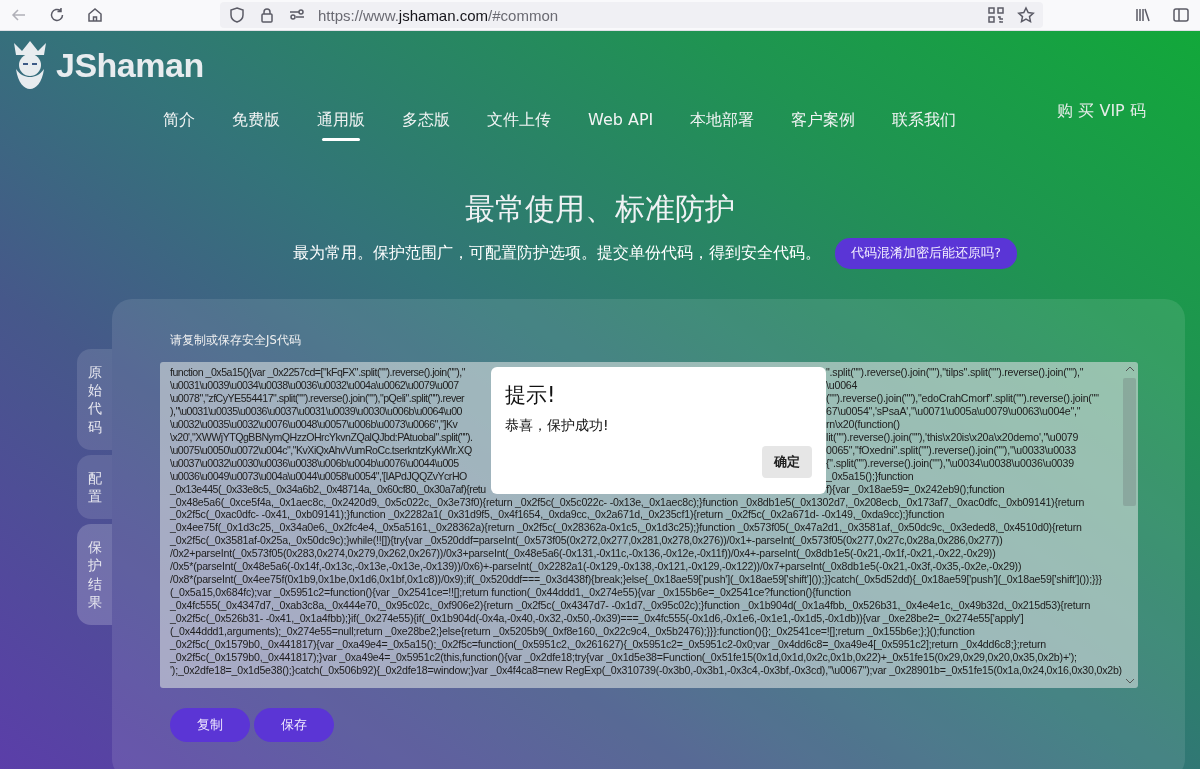 The image size is (1200, 769). Describe the element at coordinates (314, 385) in the screenshot. I see `code-line: \u0031\u0039\u0034\u0038\u0036\u0032\u004a\u0062\u0079\u007` at that location.